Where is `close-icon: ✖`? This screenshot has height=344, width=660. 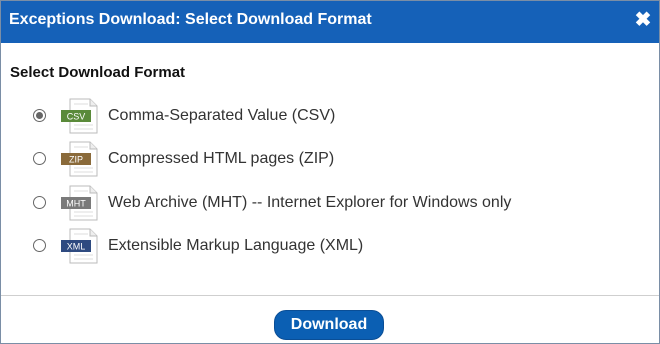 close-icon: ✖ is located at coordinates (643, 20).